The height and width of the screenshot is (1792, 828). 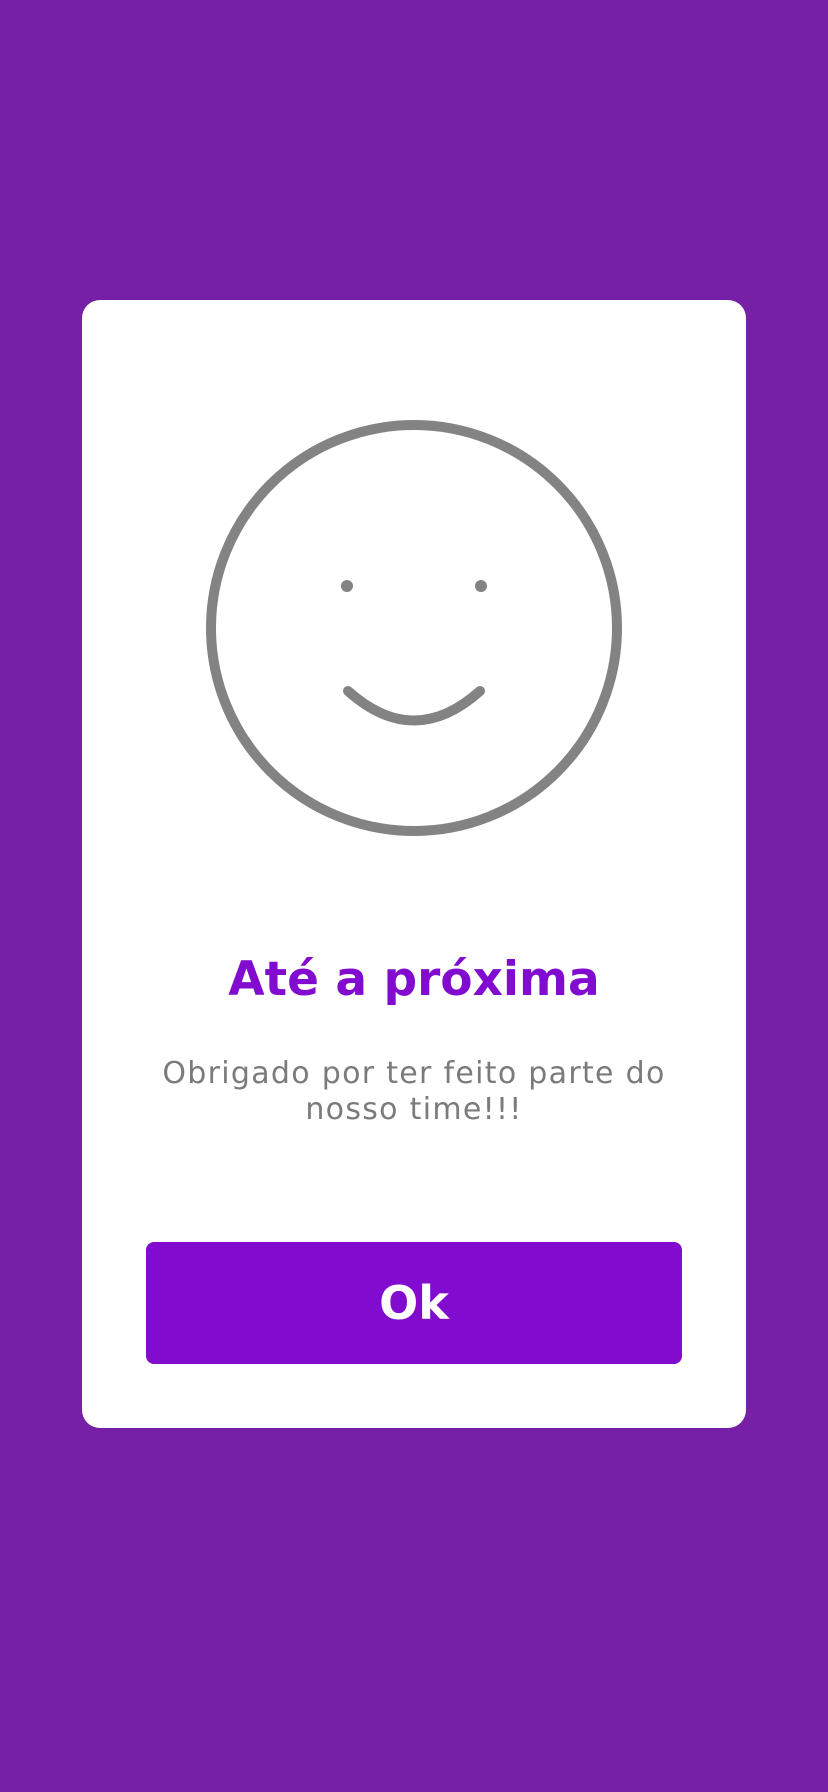 I want to click on dialog-title: Até a próxima, so click(x=414, y=979).